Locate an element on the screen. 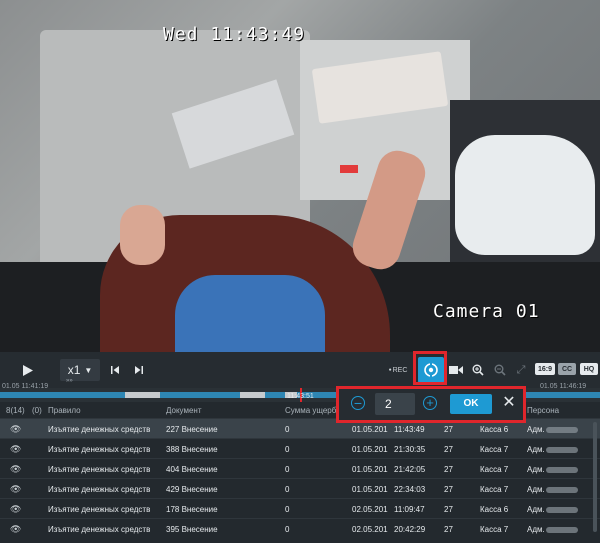 This screenshot has height=543, width=600. rec-indicator: ● REC is located at coordinates (398, 370).